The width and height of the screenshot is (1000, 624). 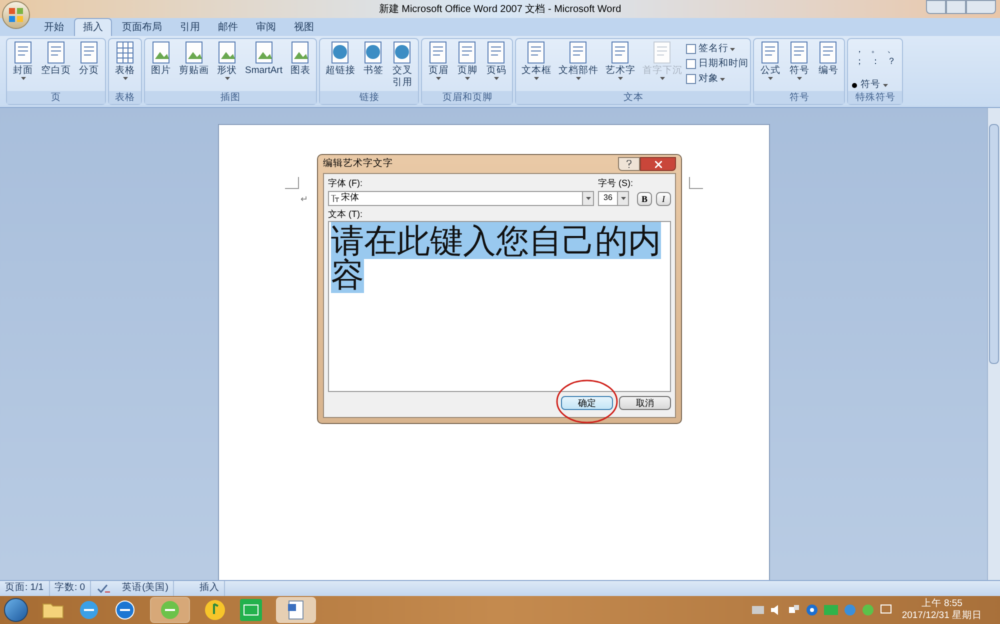 What do you see at coordinates (993, 344) in the screenshot?
I see `vertical-scrollbar` at bounding box center [993, 344].